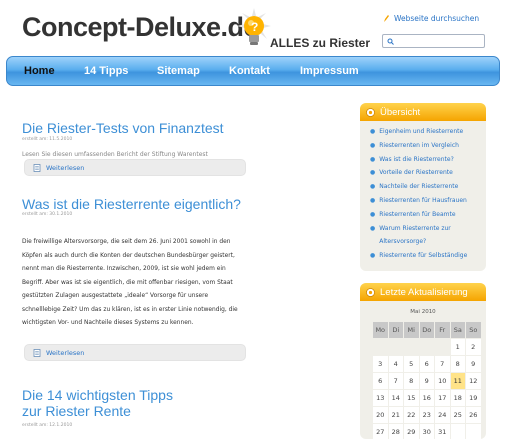 This screenshot has width=508, height=439. I want to click on calendar-day: 1, so click(457, 347).